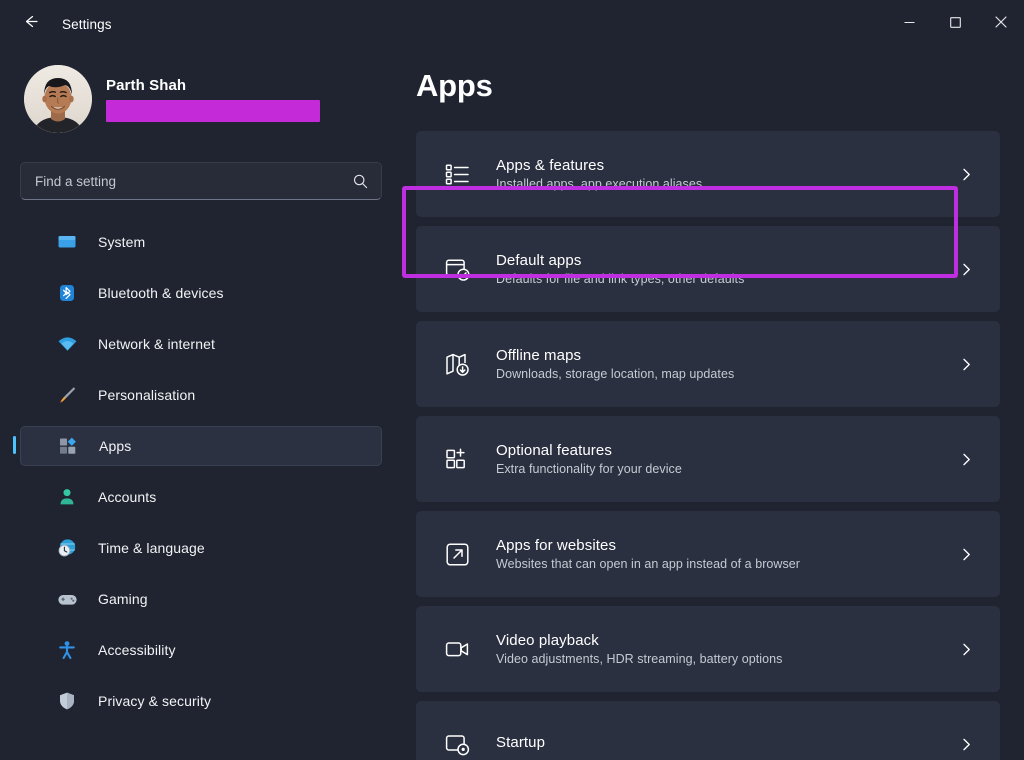 The image size is (1024, 760). I want to click on avatar, so click(58, 99).